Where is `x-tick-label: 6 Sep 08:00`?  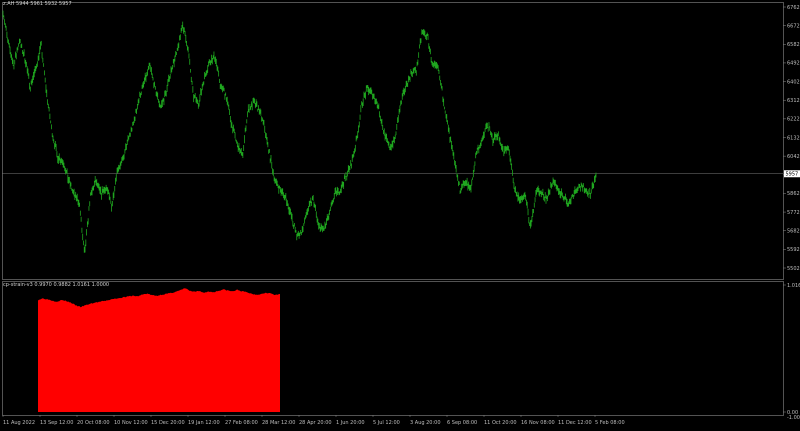
x-tick-label: 6 Sep 08:00 is located at coordinates (462, 423).